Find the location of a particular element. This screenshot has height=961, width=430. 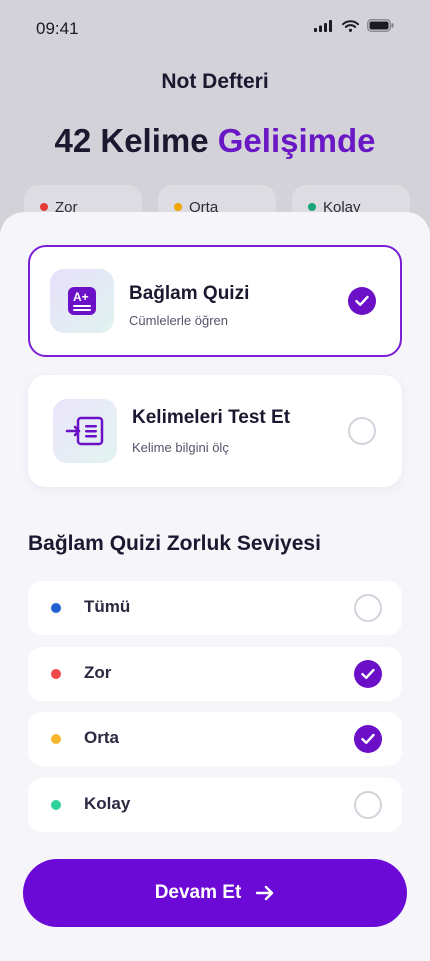

a-plus-icon: A+ is located at coordinates (82, 301).